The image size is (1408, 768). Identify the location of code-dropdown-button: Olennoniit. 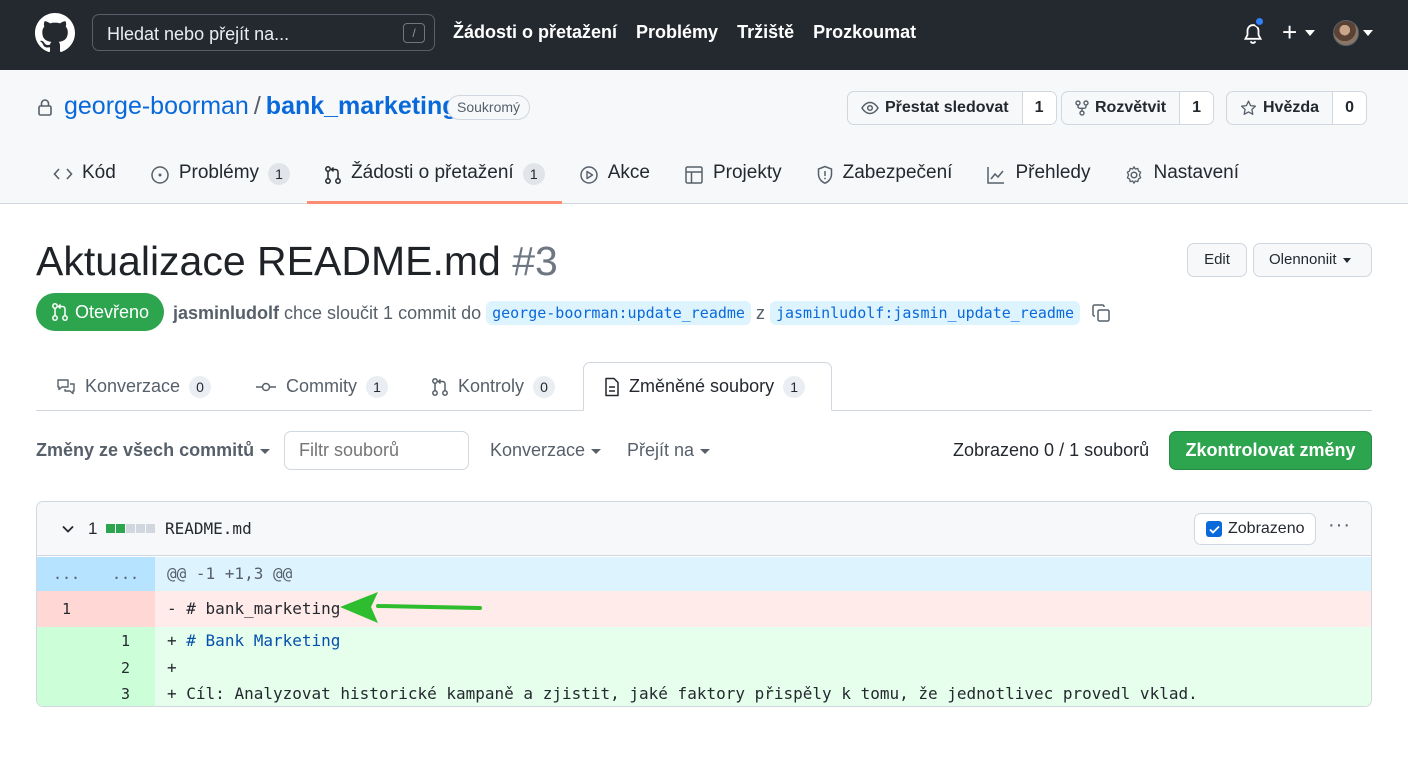
(1312, 260).